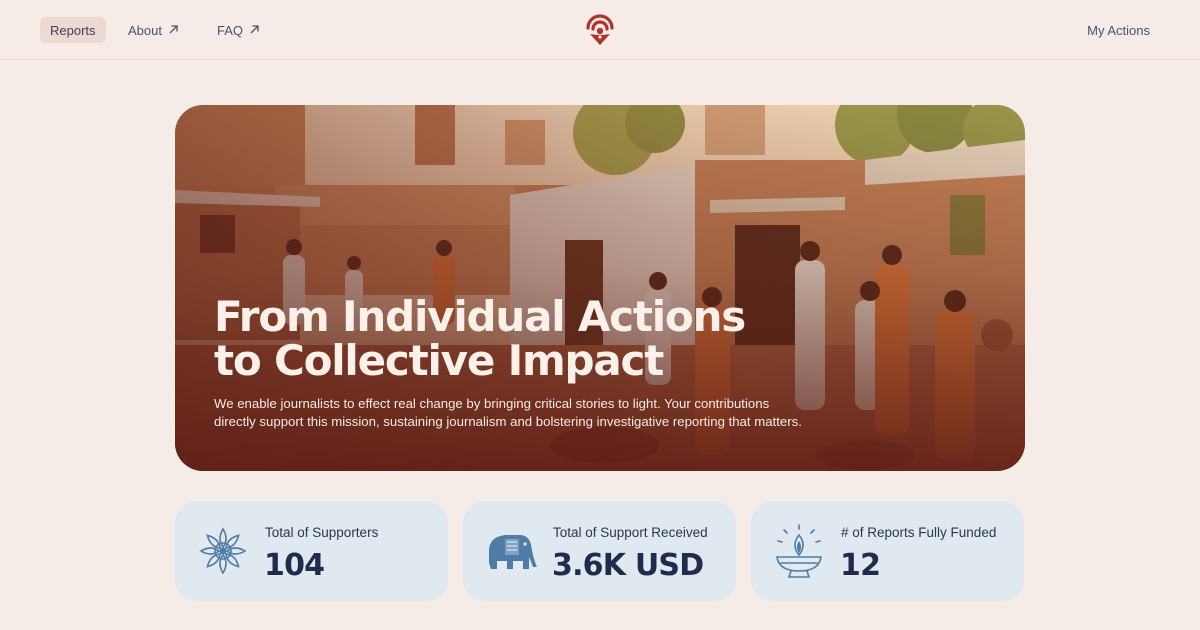 The height and width of the screenshot is (630, 1200). What do you see at coordinates (511, 551) in the screenshot?
I see `elephant-icon` at bounding box center [511, 551].